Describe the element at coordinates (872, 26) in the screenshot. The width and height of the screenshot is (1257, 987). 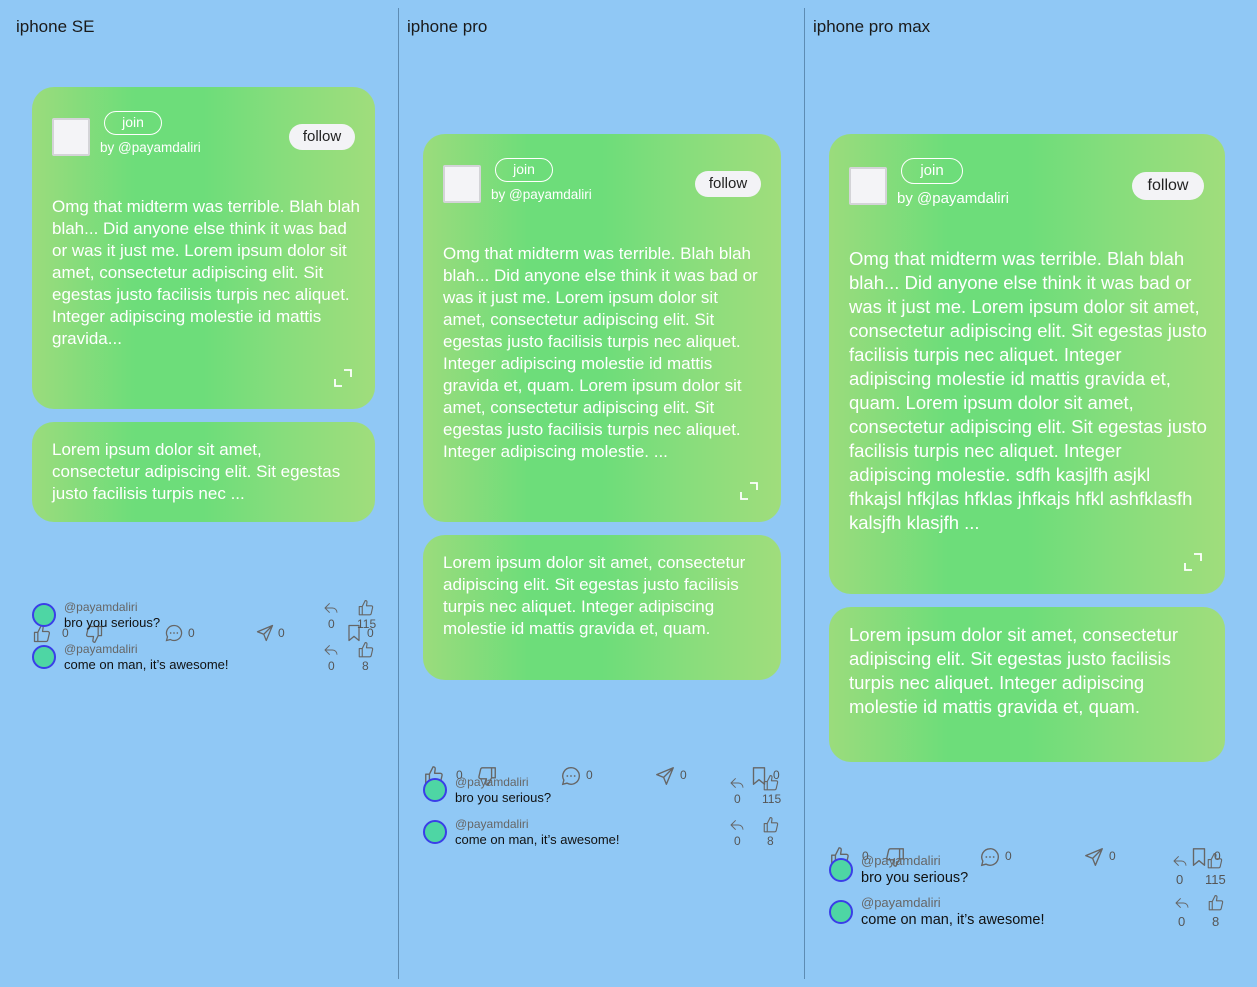
I see `column-title-iphone-pro-max: iphone pro max` at that location.